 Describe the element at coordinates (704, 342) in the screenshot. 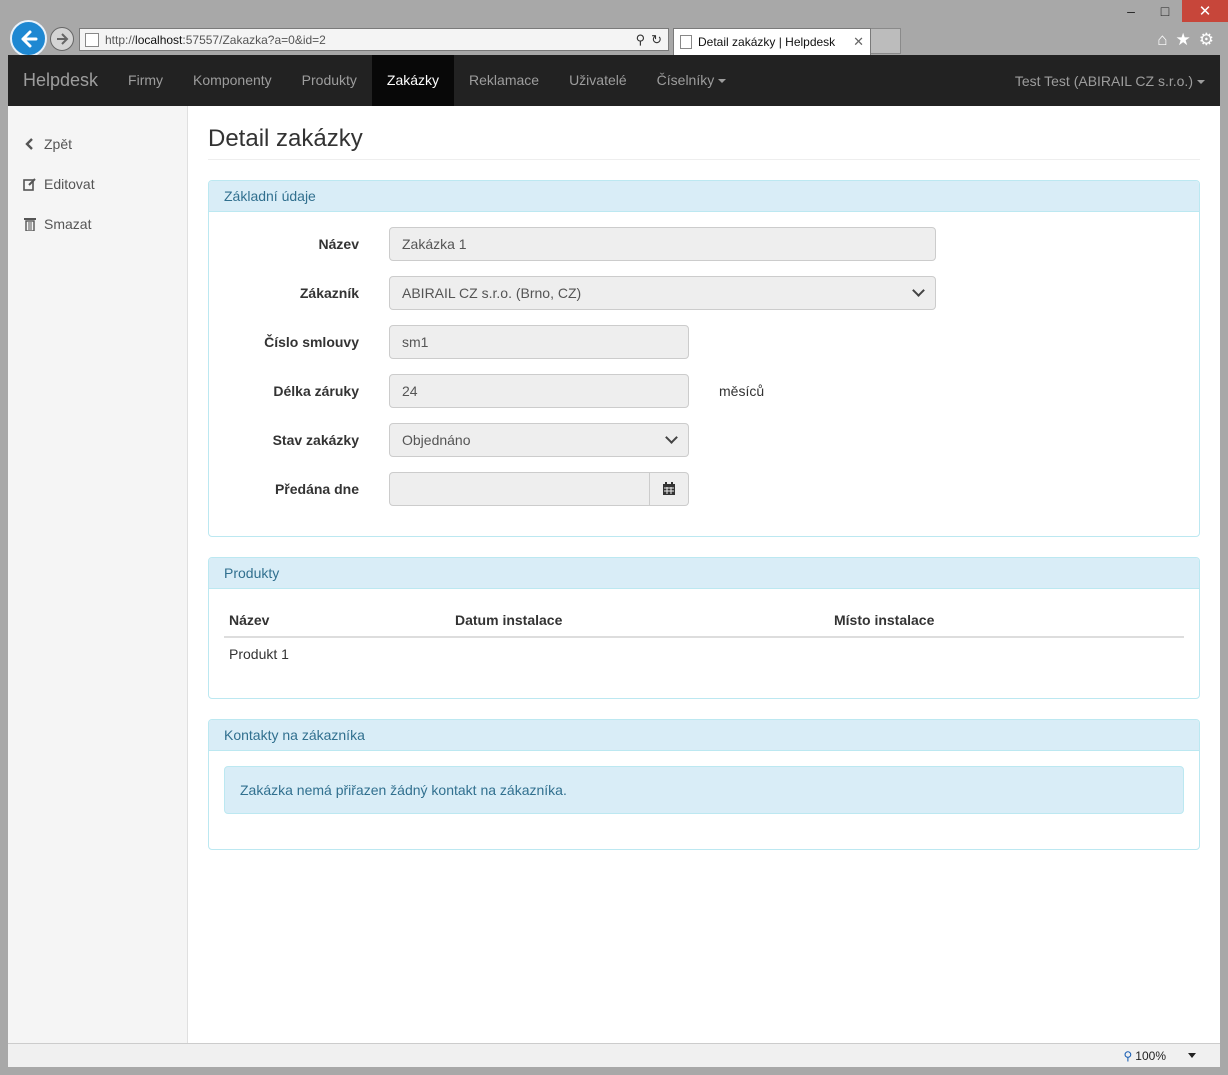

I see `form-row-contract: Číslo smlouvy sm1` at that location.